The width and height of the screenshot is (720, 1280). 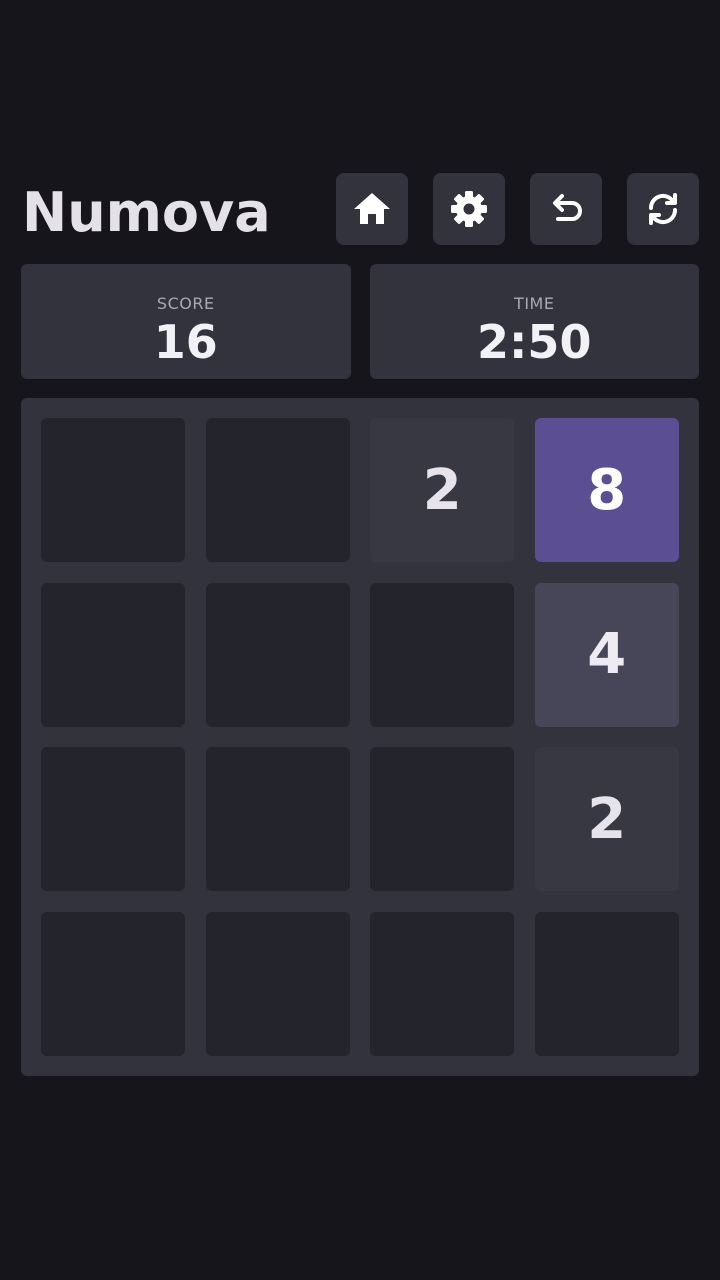 I want to click on home-icon, so click(x=372, y=208).